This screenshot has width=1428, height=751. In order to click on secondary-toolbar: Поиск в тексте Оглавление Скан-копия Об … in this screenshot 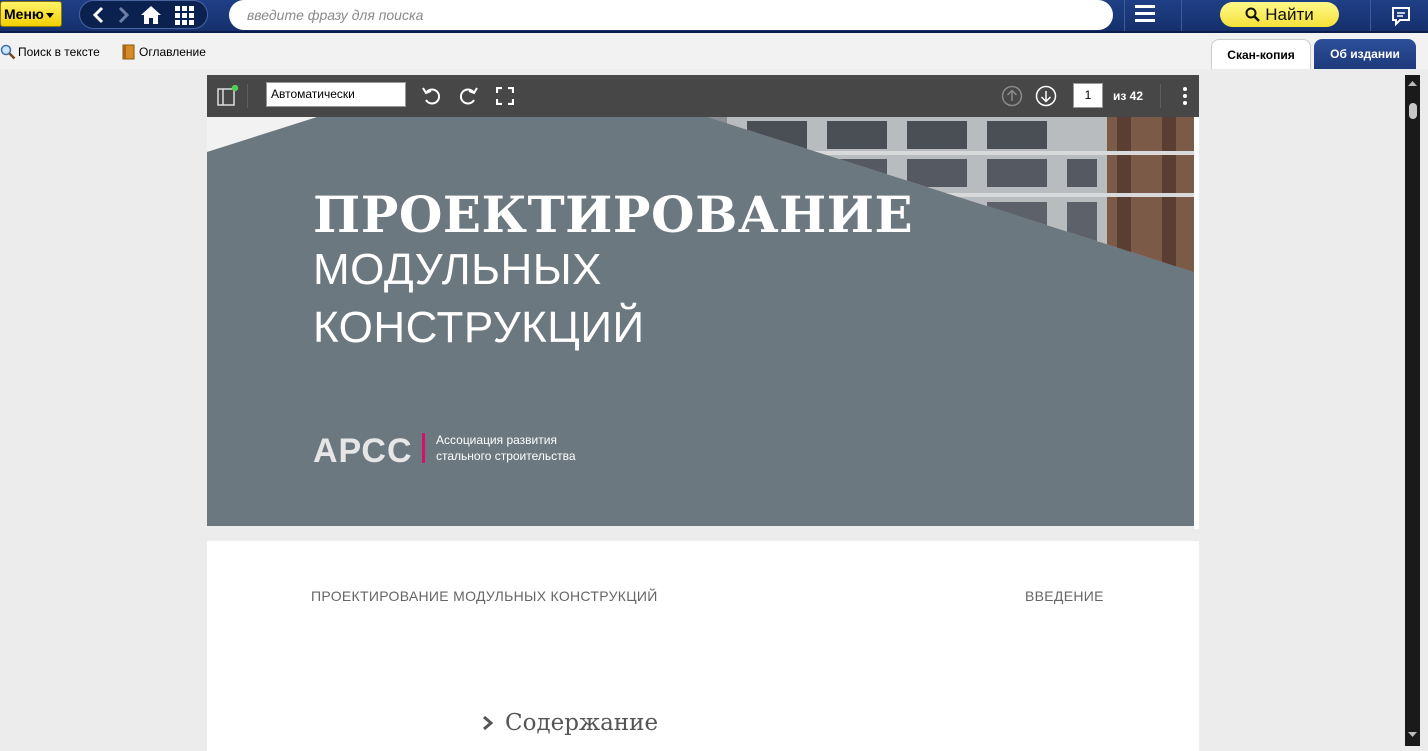, I will do `click(714, 51)`.